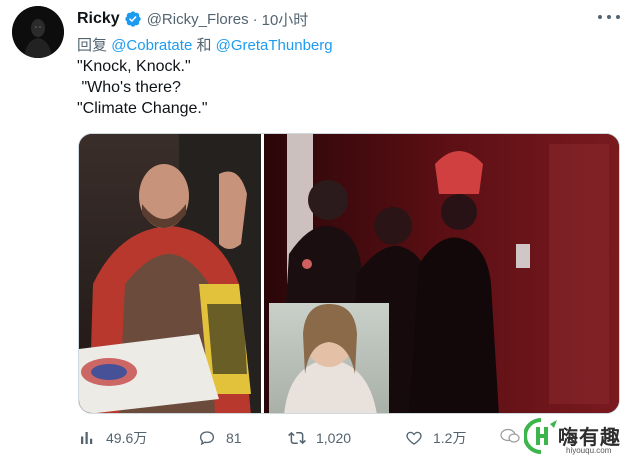 The image size is (640, 458). I want to click on heart-icon, so click(414, 438).